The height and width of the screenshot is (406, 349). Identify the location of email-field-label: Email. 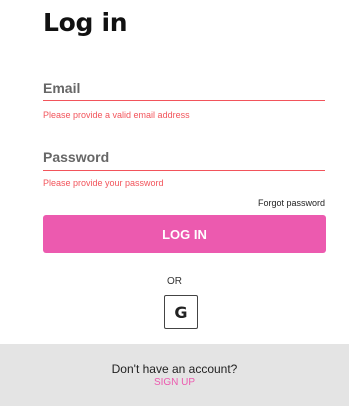
(61, 88).